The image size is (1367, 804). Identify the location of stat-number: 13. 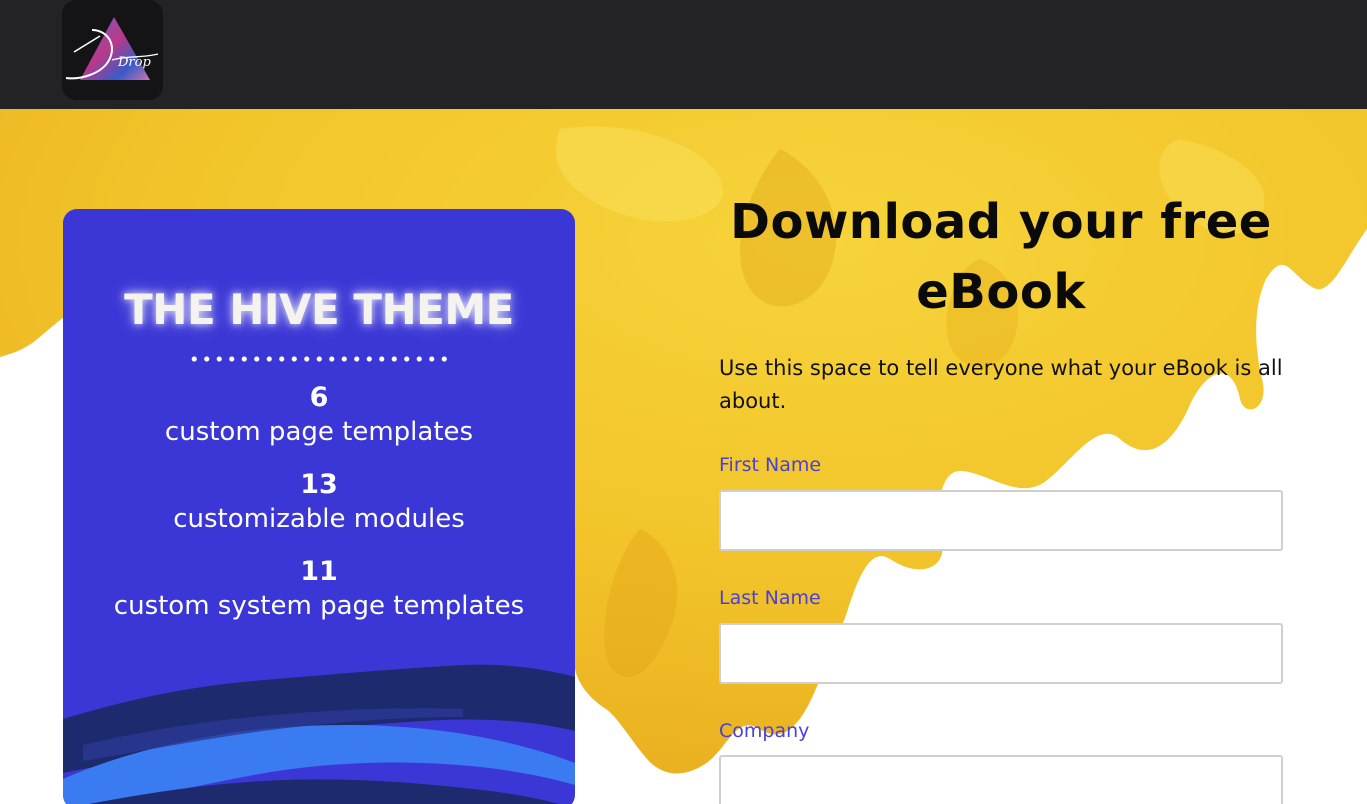
(319, 484).